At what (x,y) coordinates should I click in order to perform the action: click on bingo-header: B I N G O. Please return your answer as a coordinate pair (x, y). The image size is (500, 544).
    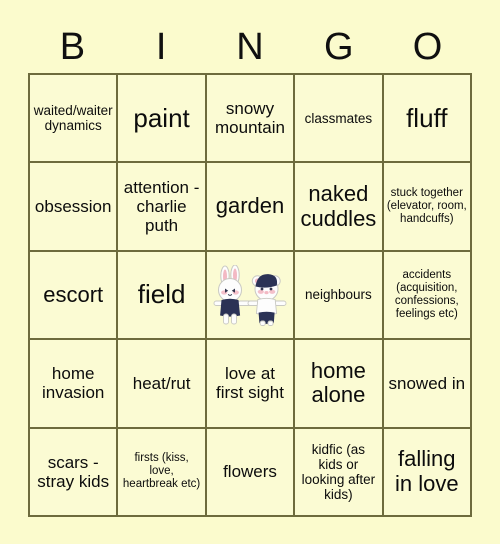
    Looking at the image, I should click on (250, 47).